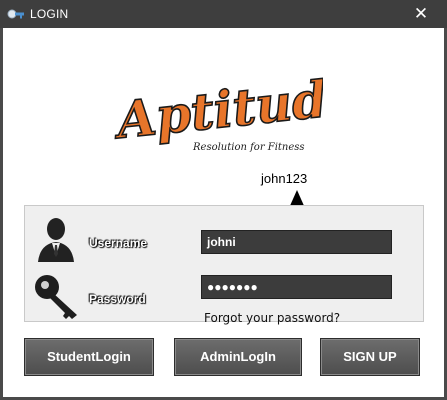  Describe the element at coordinates (223, 14) in the screenshot. I see `title-bar: LOGIN ✕` at that location.